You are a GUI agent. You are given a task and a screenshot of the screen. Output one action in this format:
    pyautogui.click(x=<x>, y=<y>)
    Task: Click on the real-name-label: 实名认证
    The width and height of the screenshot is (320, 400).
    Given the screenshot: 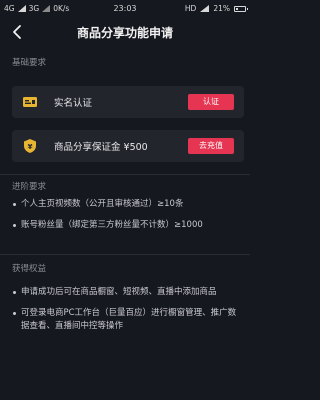 What is the action you would take?
    pyautogui.click(x=73, y=103)
    